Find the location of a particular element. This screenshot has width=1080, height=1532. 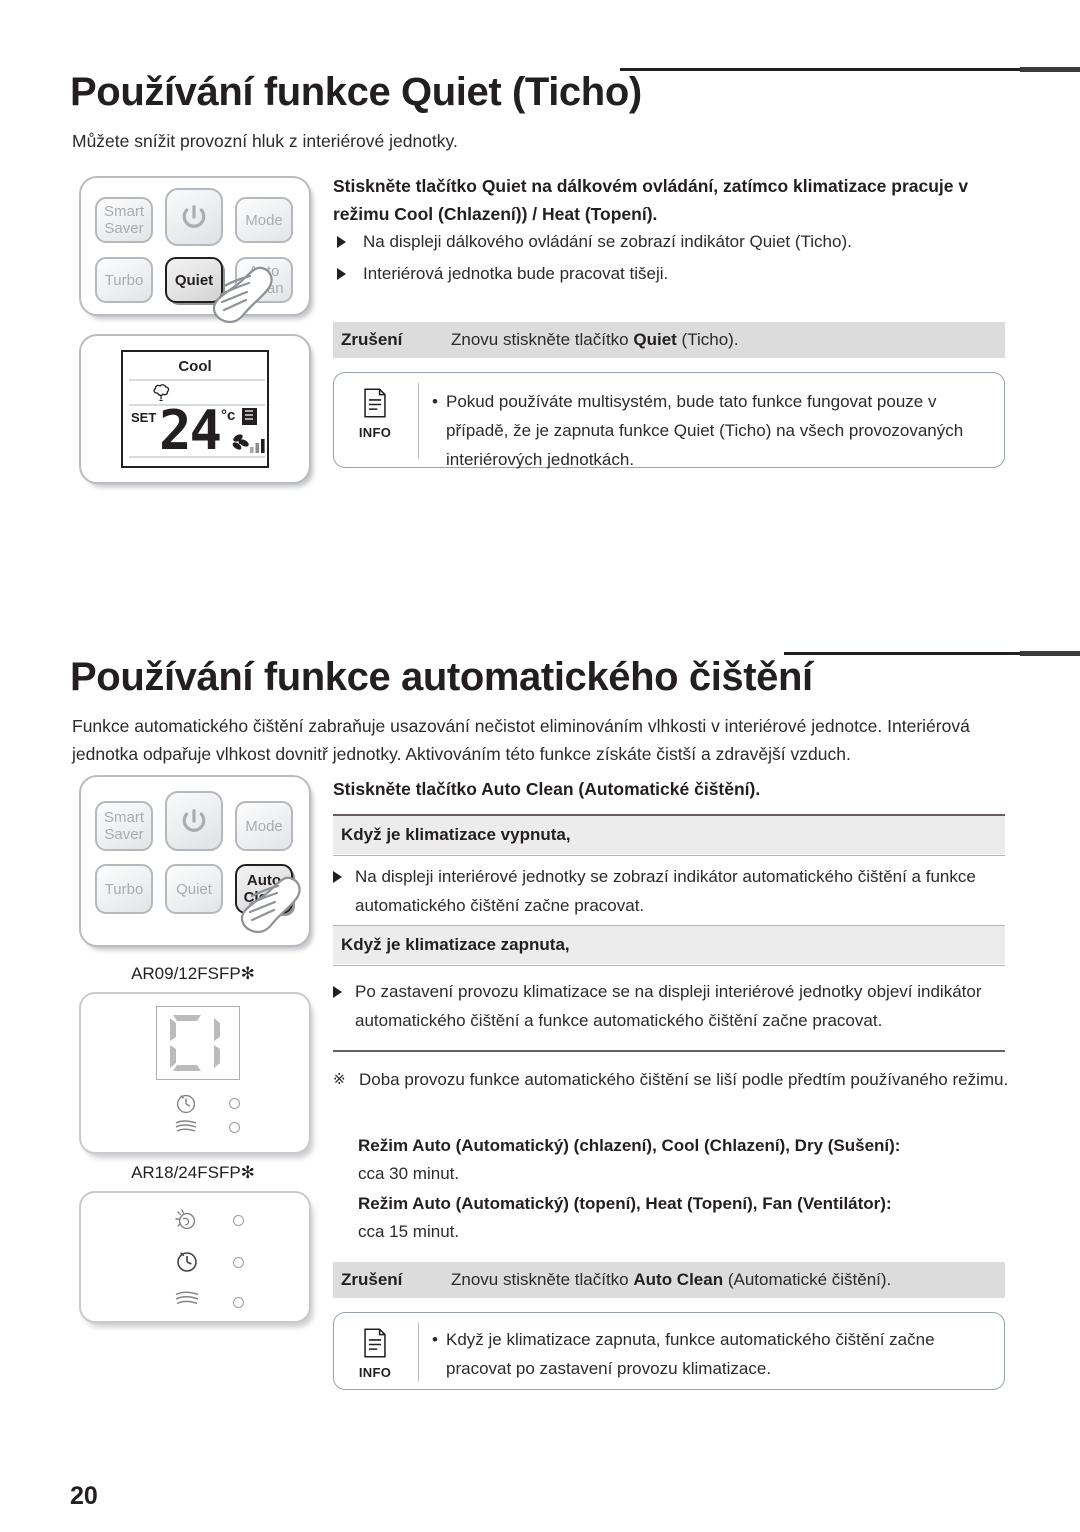

remote-lcd-screen: Cool SET 24 °c is located at coordinates (195, 409).